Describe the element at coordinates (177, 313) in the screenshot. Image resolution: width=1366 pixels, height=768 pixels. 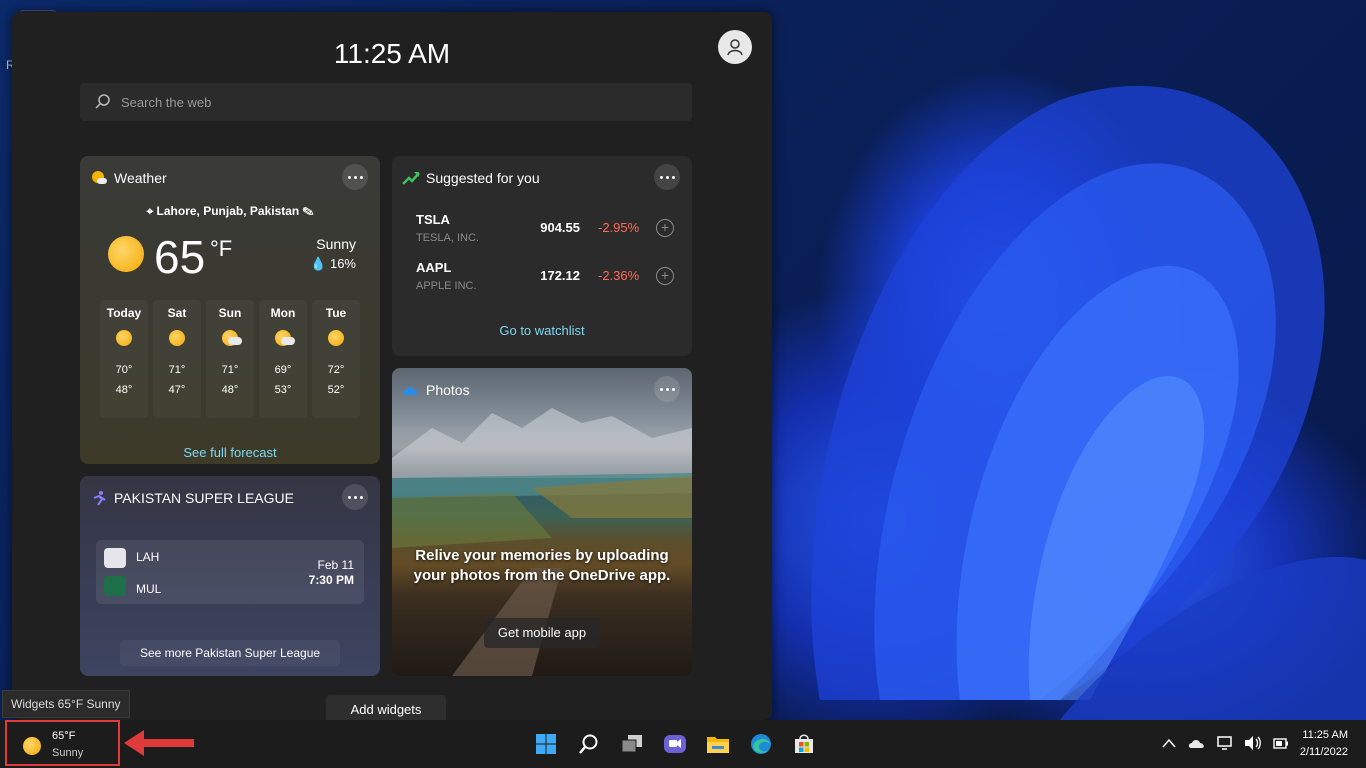
I see `forecast-day-name: Sat` at that location.